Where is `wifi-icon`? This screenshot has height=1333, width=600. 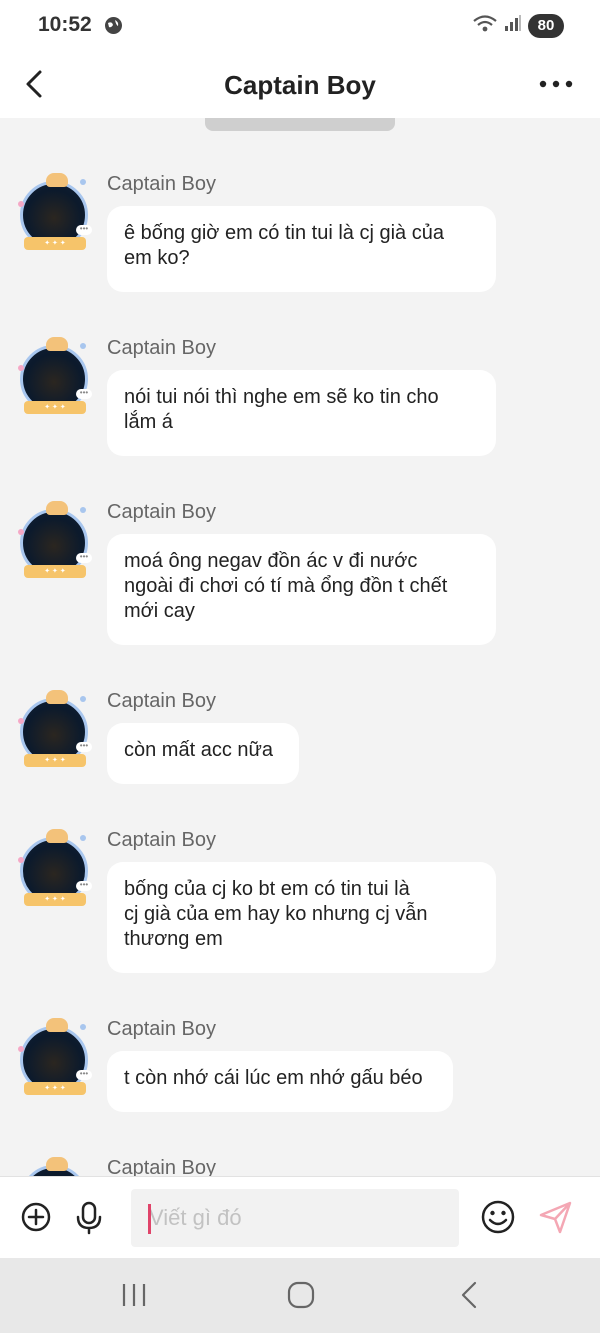
wifi-icon is located at coordinates (485, 25).